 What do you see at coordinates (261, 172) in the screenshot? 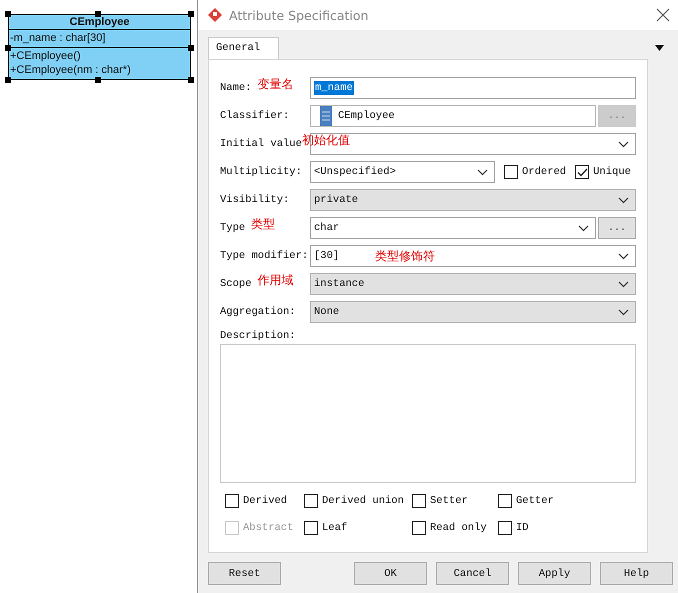
I see `field-label: Multiplicity:` at bounding box center [261, 172].